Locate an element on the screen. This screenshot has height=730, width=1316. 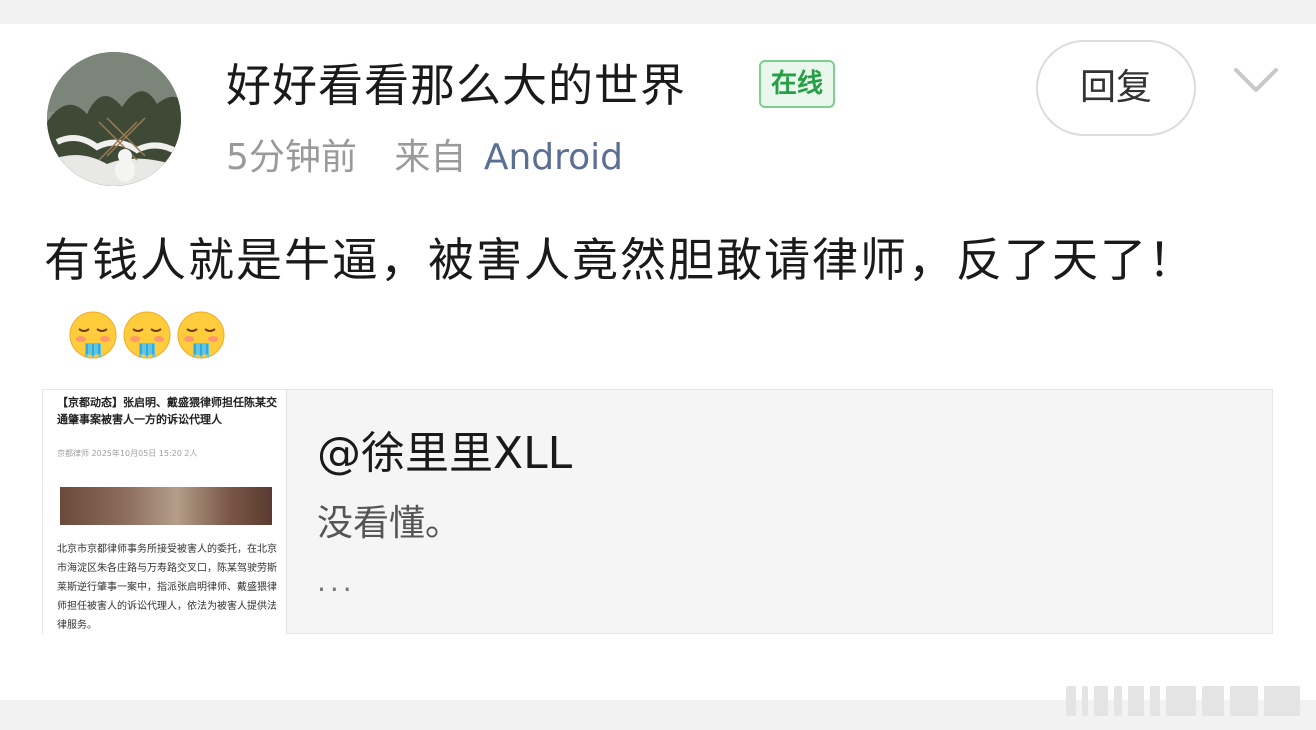
avatar-image is located at coordinates (114, 119).